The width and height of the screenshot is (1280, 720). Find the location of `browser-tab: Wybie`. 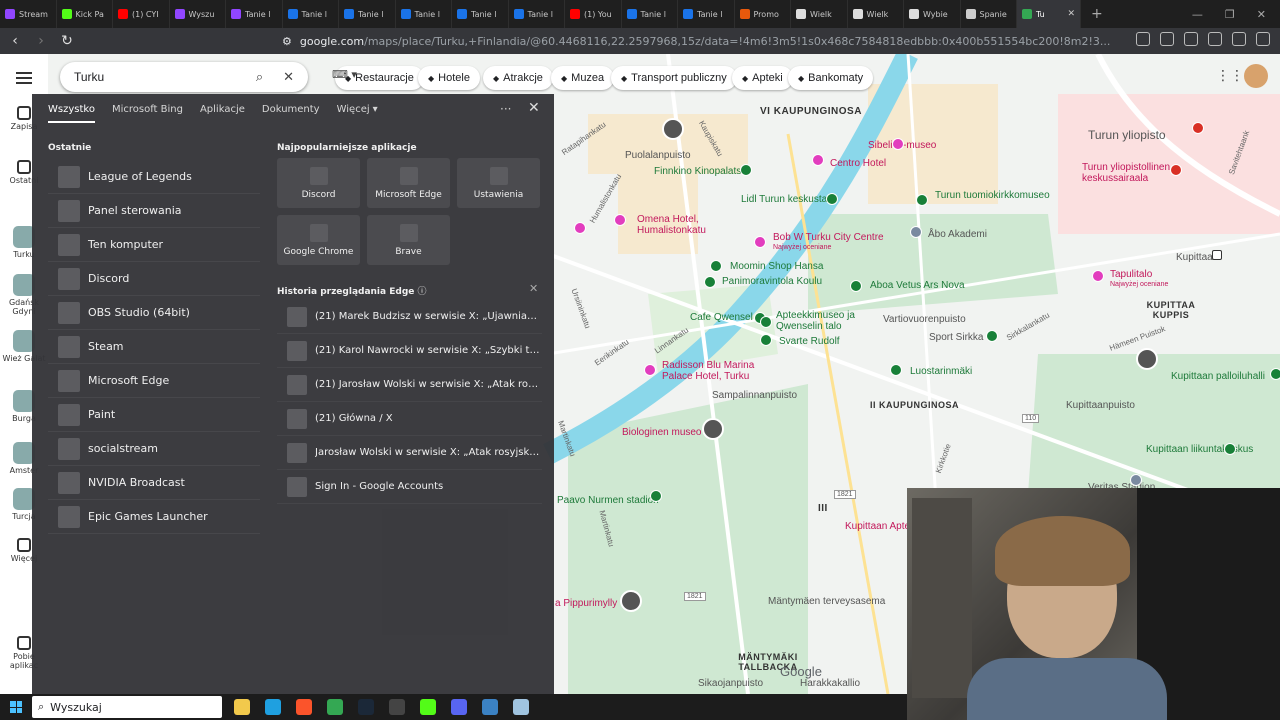

browser-tab: Wybie is located at coordinates (932, 14).